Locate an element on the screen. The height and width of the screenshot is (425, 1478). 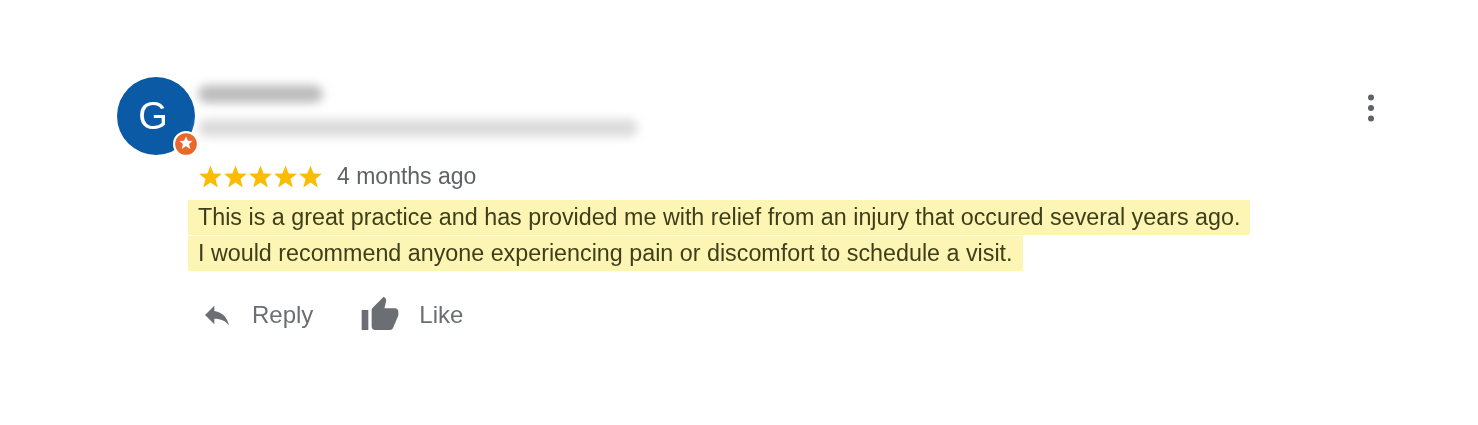
local-guide-badge-icon is located at coordinates (186, 144).